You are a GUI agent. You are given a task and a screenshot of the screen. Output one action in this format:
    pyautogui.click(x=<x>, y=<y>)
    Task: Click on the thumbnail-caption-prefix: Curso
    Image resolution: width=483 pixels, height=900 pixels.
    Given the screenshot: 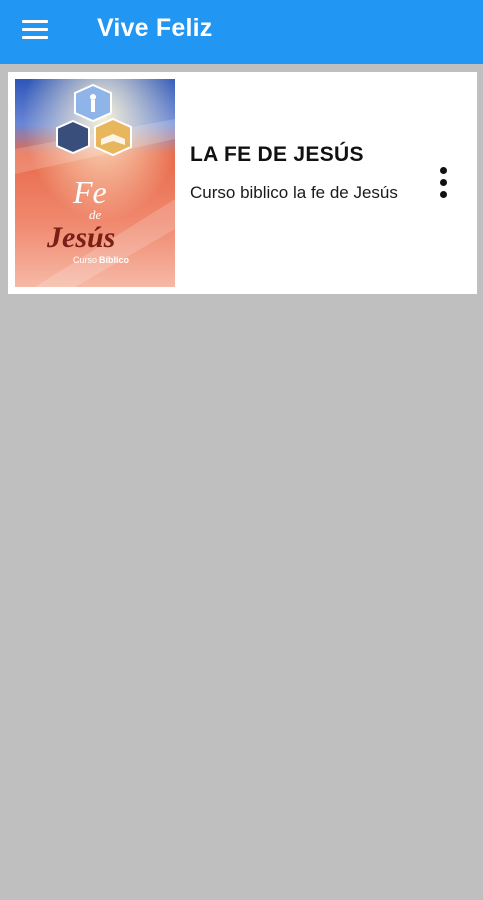 What is the action you would take?
    pyautogui.click(x=85, y=260)
    